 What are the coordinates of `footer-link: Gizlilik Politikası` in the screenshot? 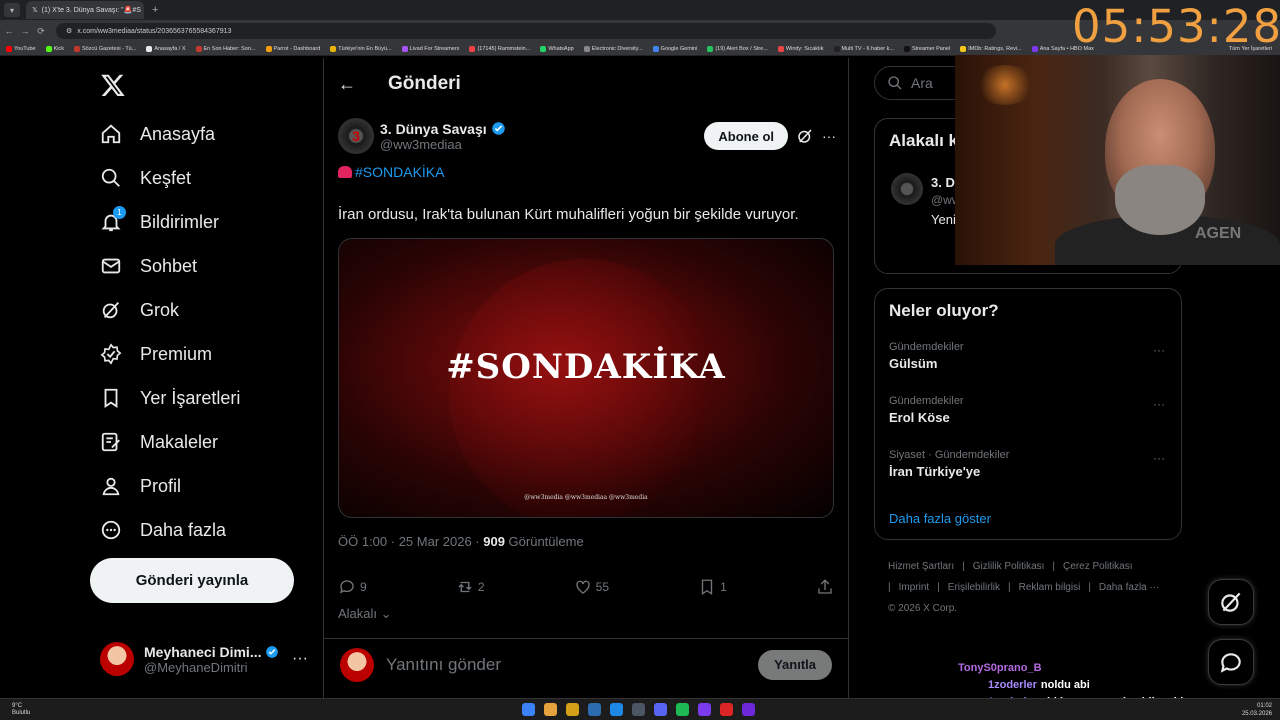 It's located at (1009, 566).